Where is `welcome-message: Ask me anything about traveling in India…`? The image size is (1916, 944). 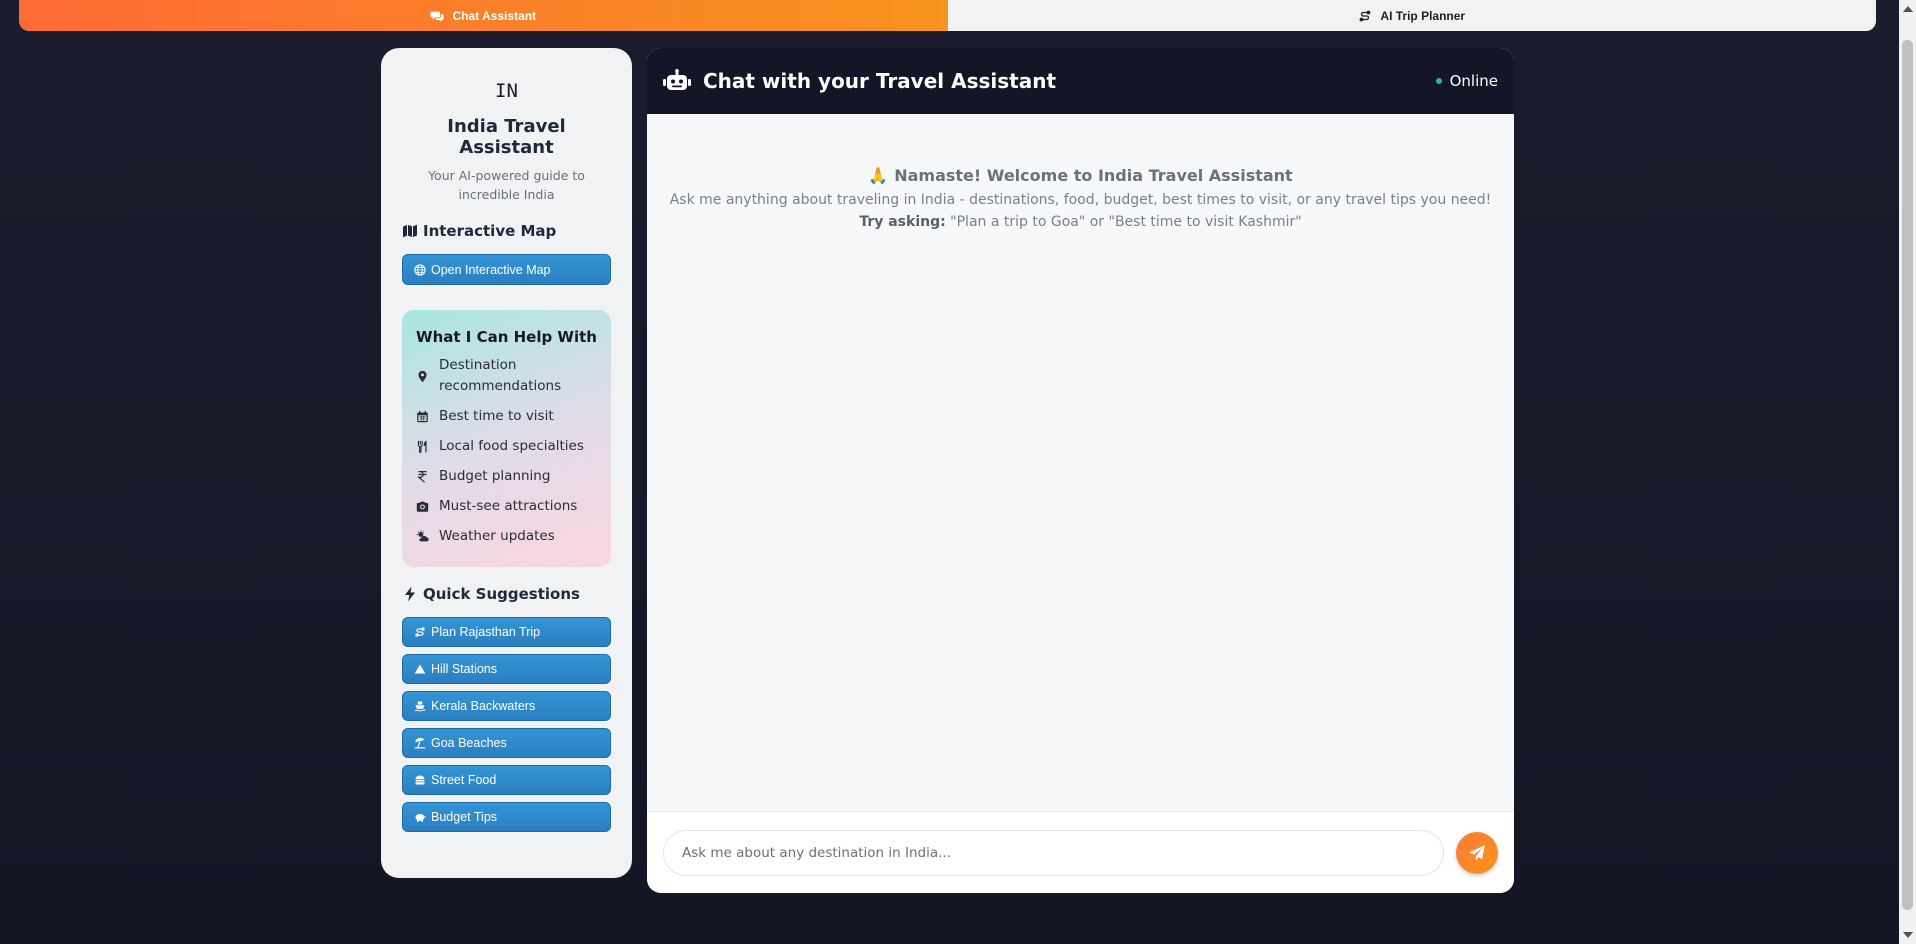
welcome-message: Ask me anything about traveling in India… is located at coordinates (1080, 200).